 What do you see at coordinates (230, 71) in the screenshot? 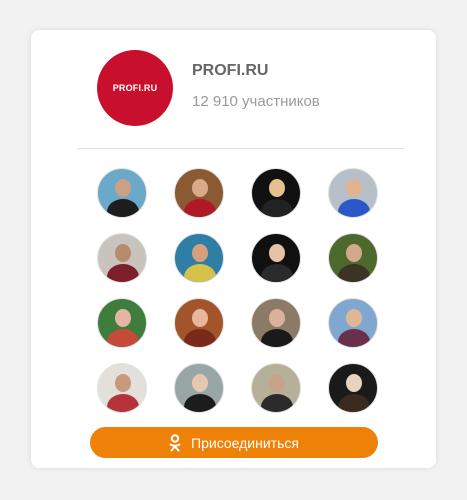
I see `group-name: PROFI.RU` at bounding box center [230, 71].